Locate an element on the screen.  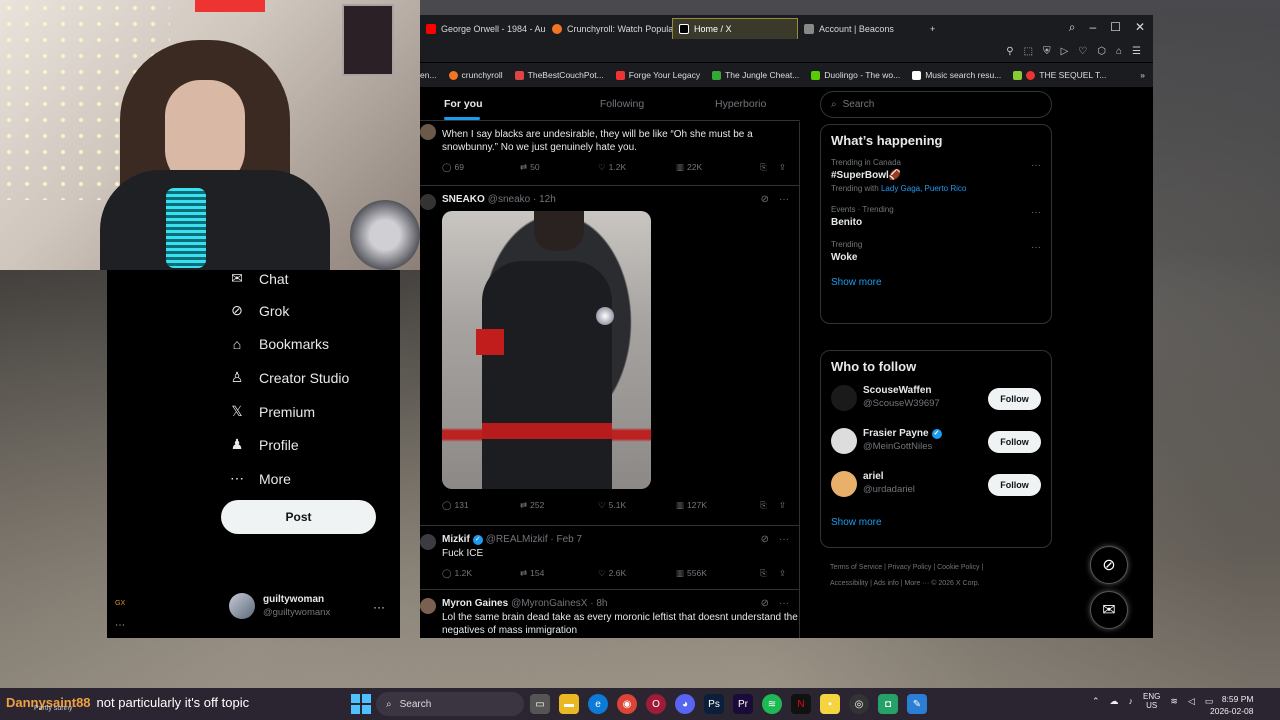
tab-hyperborio: Hyperborio is located at coordinates (740, 103).